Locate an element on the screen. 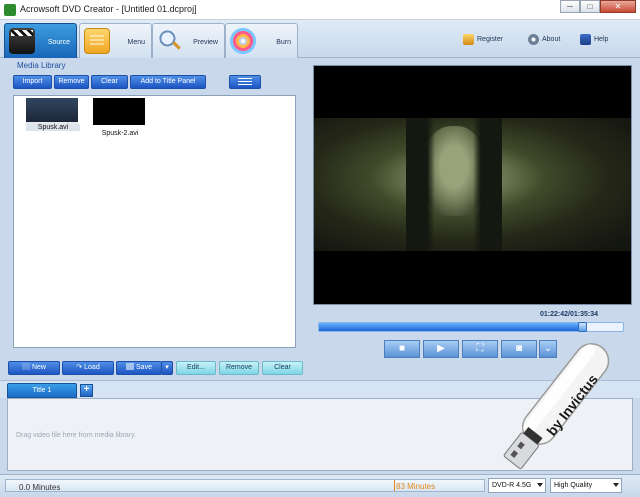 This screenshot has height=497, width=640. remove-media-button: Remove is located at coordinates (71, 82).